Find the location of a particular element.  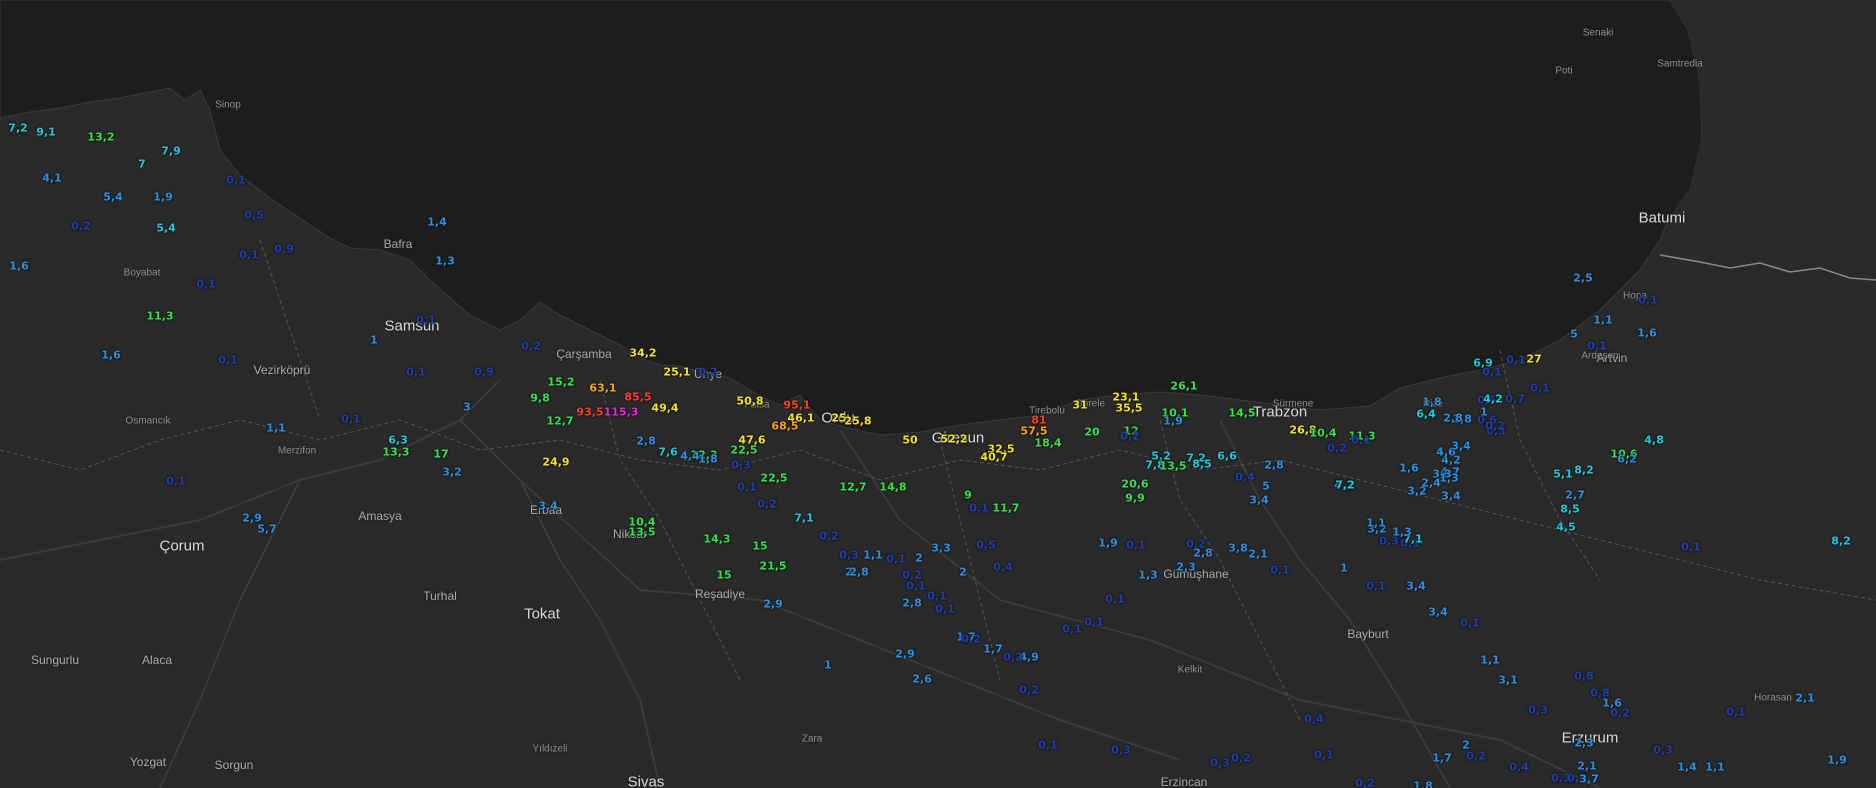

rain-value: 3,8 is located at coordinates (1238, 548).